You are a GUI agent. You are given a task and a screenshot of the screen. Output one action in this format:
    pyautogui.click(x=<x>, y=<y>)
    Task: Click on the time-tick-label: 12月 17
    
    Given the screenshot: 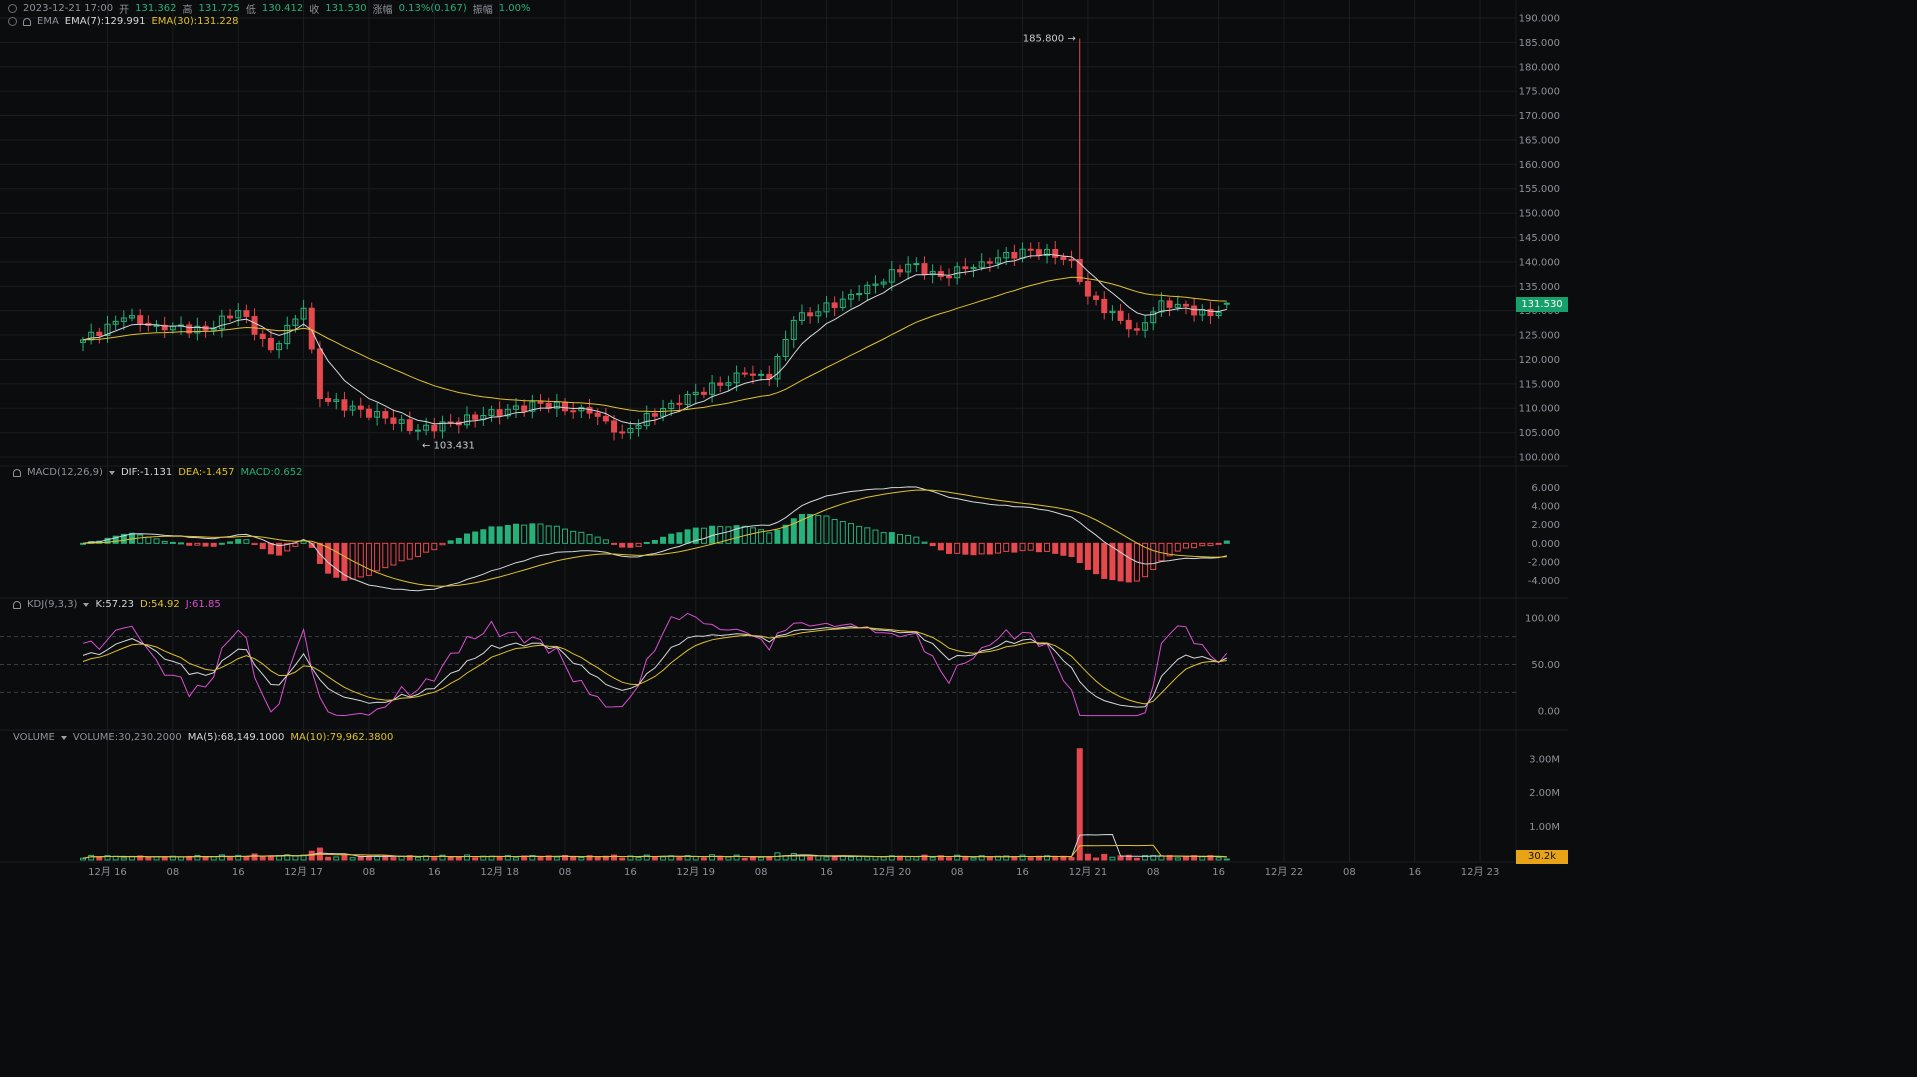 What is the action you would take?
    pyautogui.click(x=303, y=872)
    